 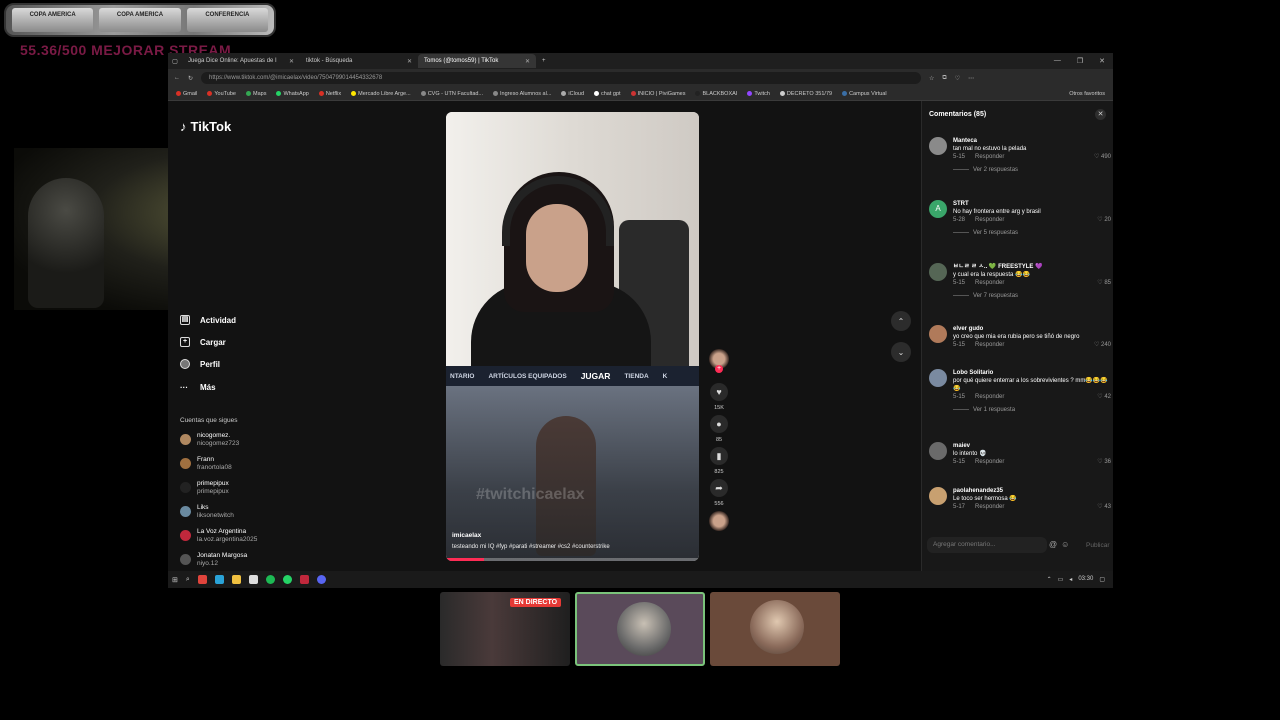 What do you see at coordinates (572, 559) in the screenshot?
I see `video-progress-bar` at bounding box center [572, 559].